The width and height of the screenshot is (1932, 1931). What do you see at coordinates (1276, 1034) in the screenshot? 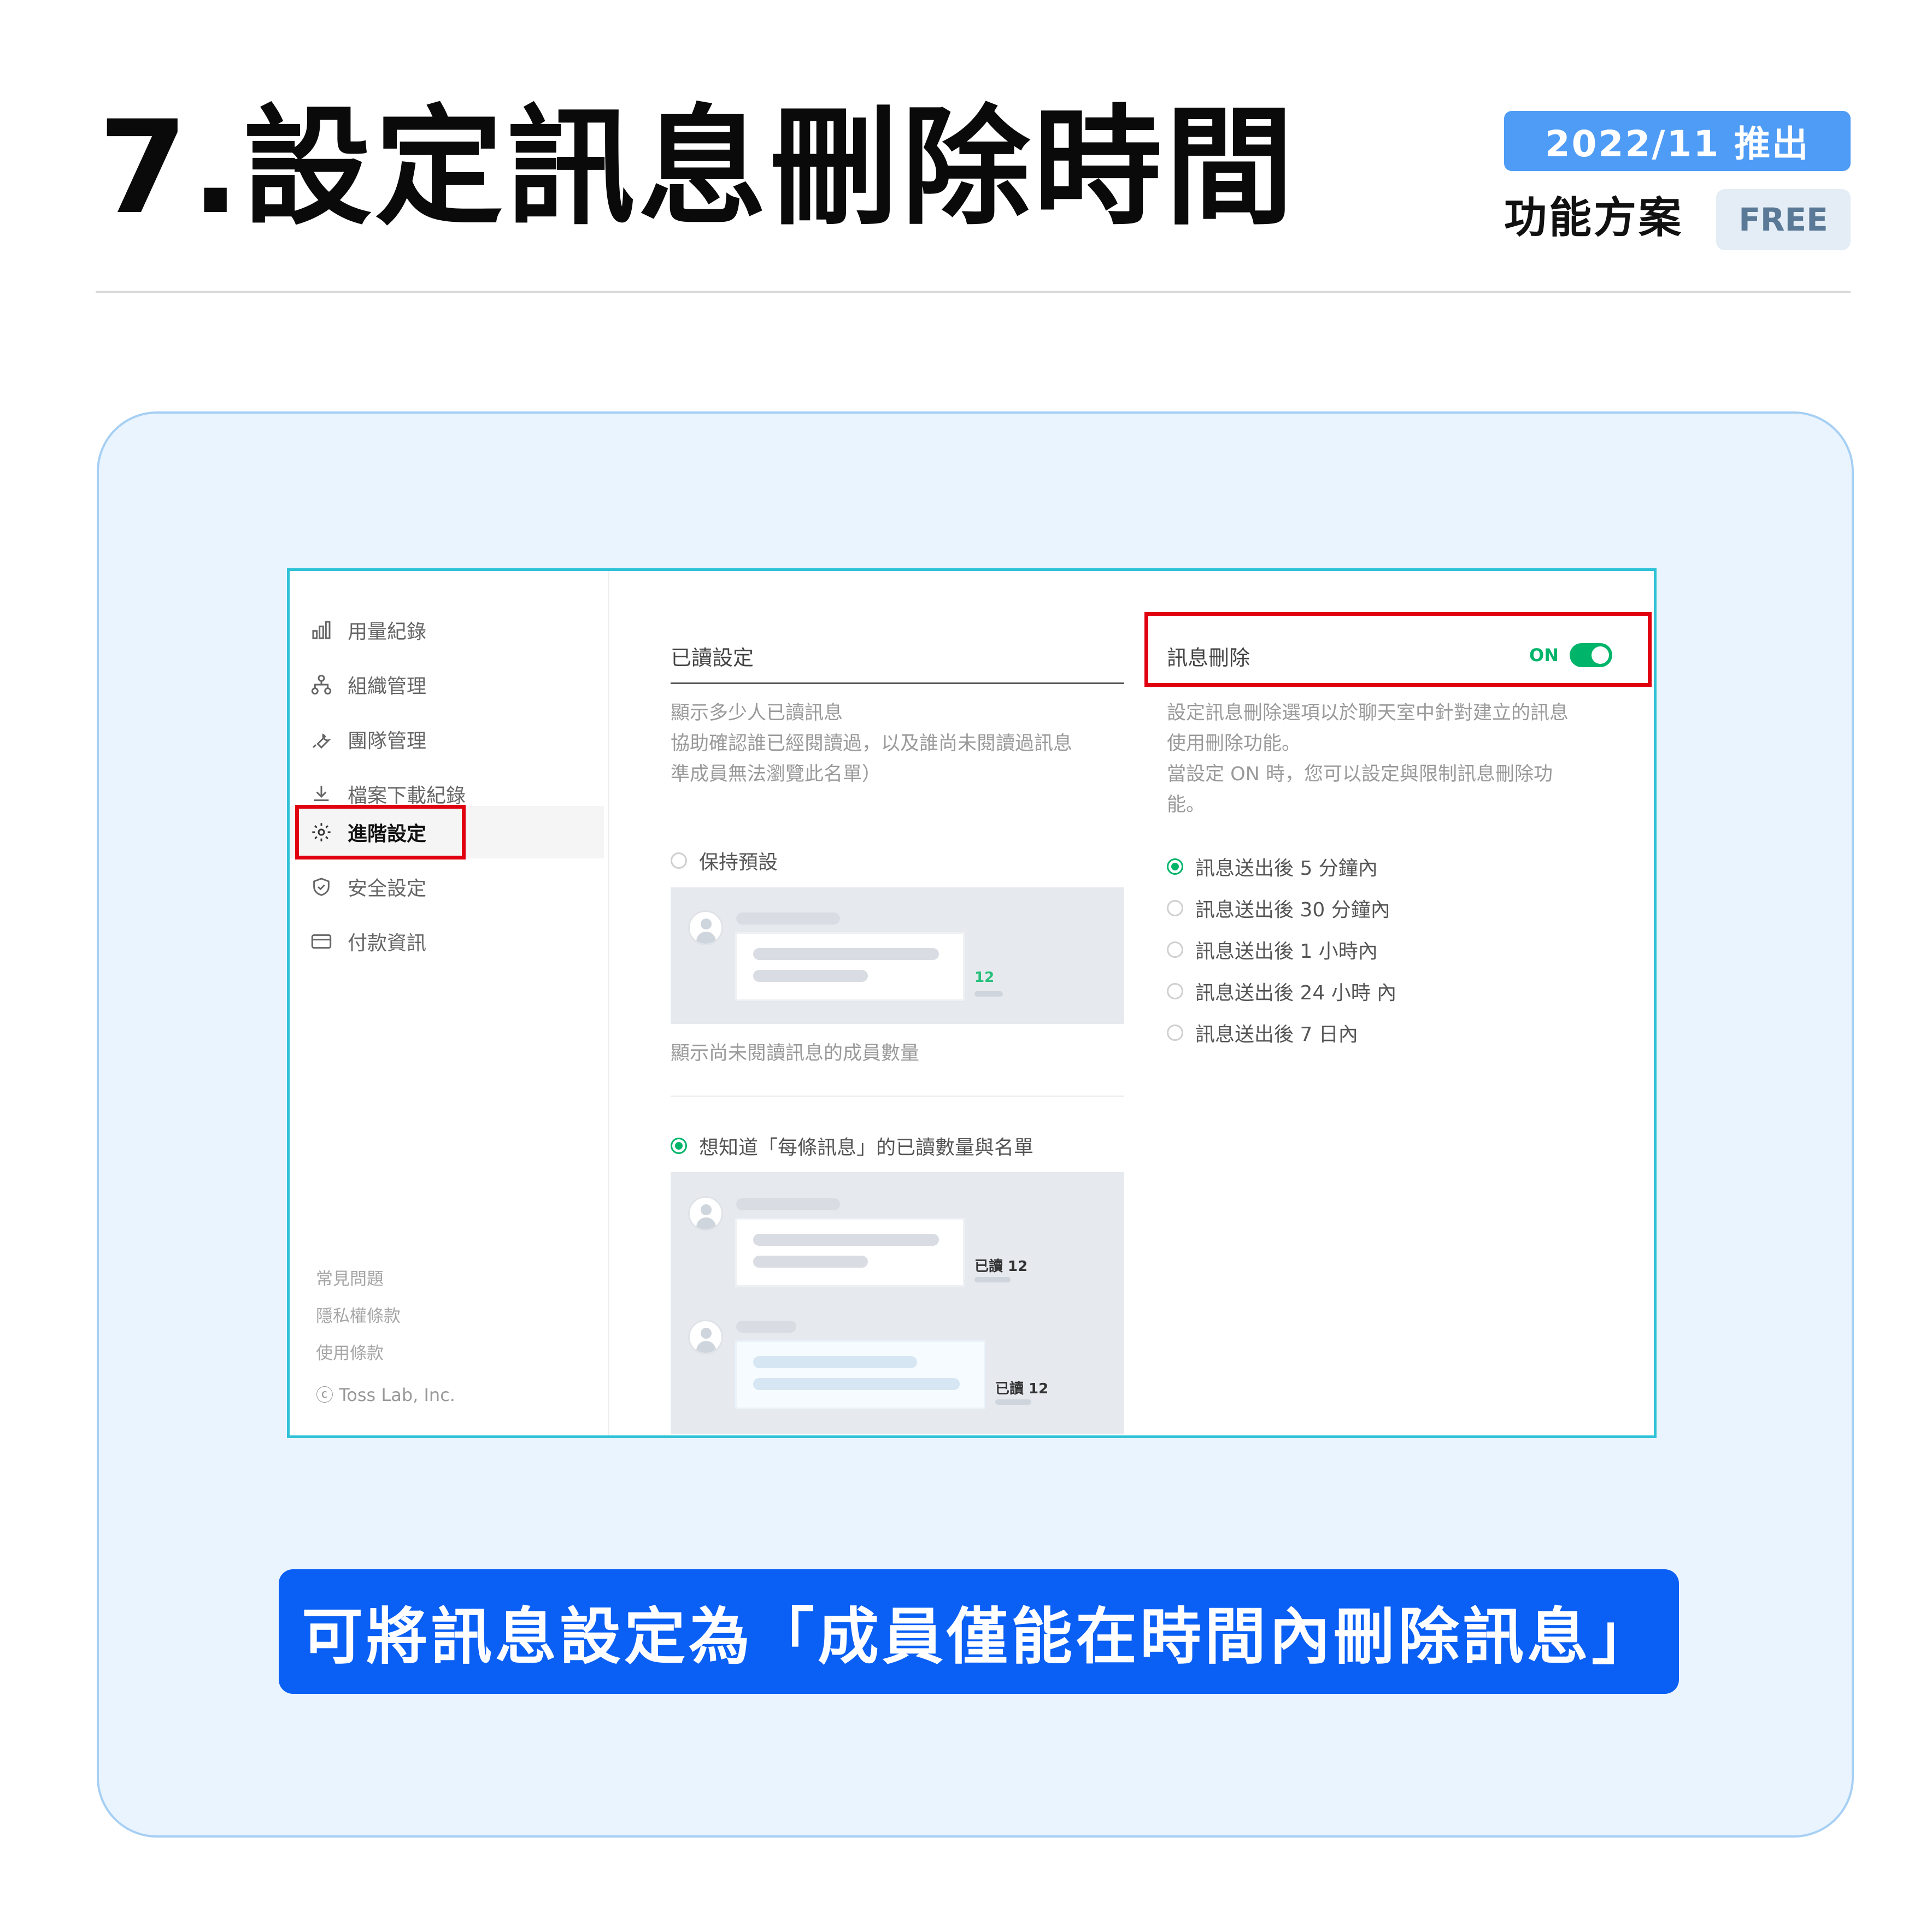
I see `option-label: 訊息送出後 7 日內` at bounding box center [1276, 1034].